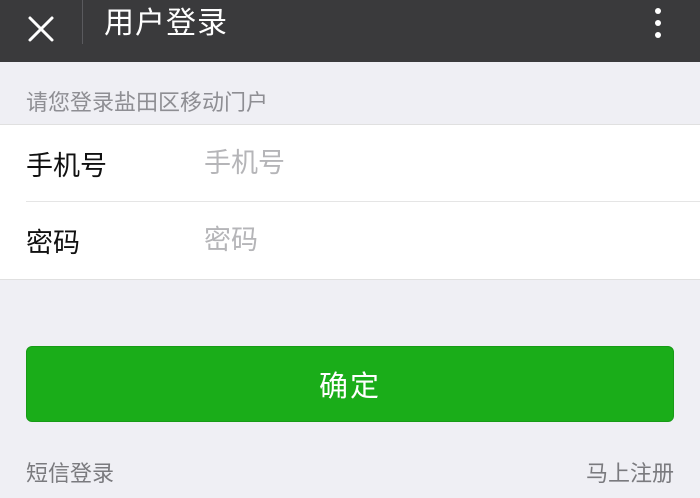  Describe the element at coordinates (434, 240) in the screenshot. I see `password-input` at that location.